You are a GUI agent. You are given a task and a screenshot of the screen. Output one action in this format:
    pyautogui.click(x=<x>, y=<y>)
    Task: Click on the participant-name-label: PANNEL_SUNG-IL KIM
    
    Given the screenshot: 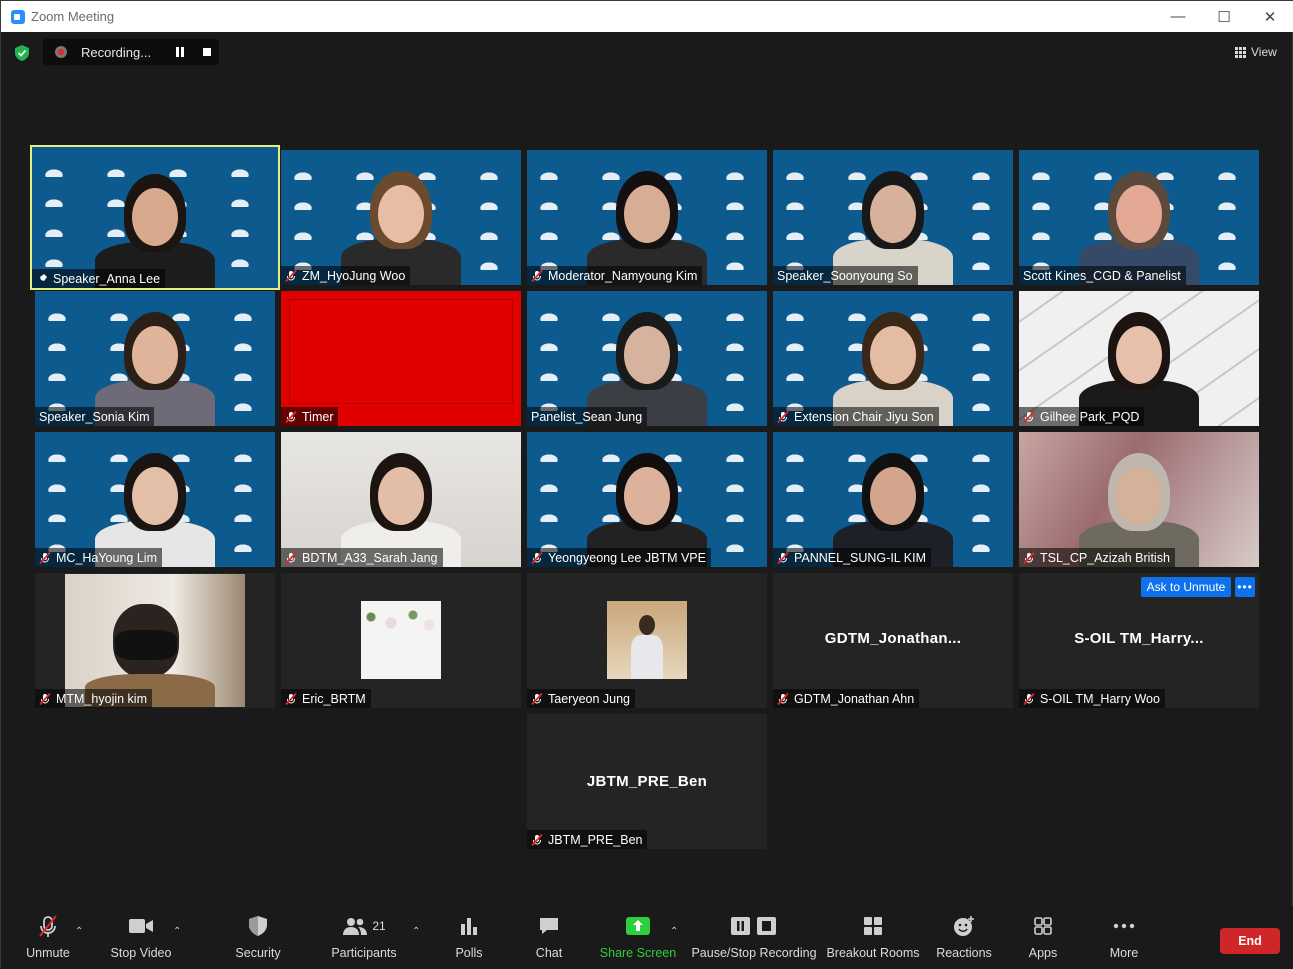 What is the action you would take?
    pyautogui.click(x=852, y=557)
    